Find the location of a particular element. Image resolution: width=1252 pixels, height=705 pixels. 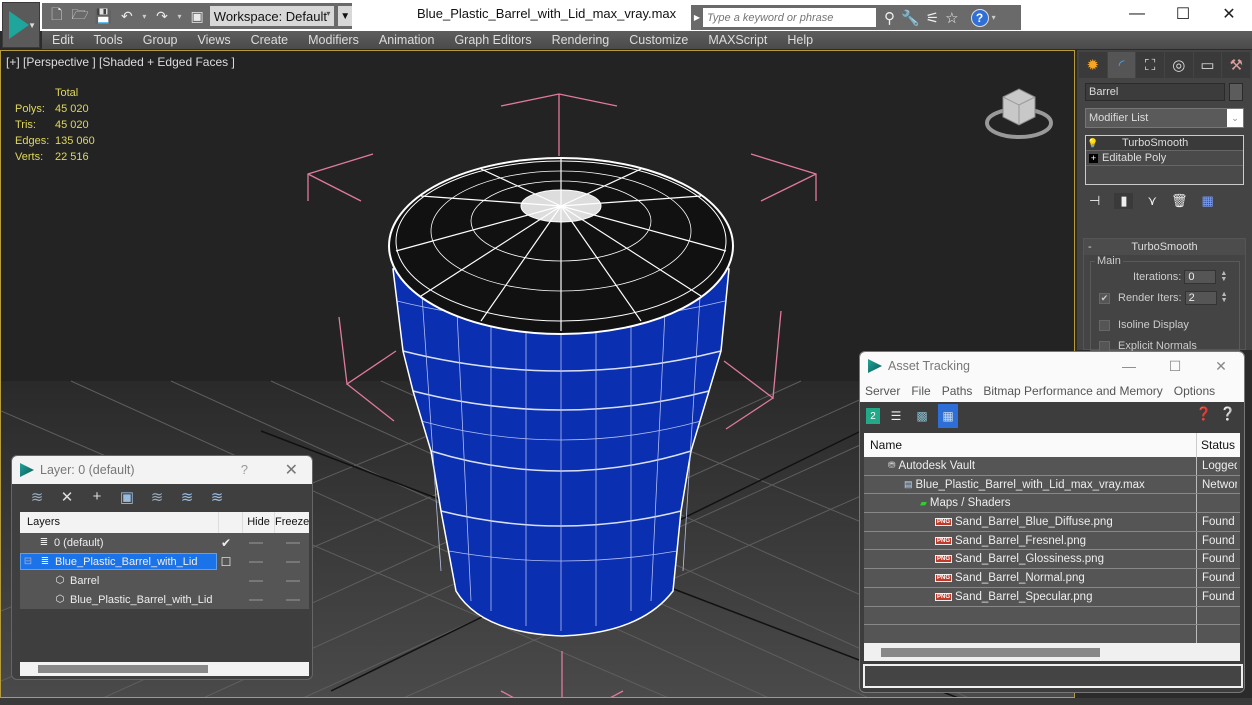

viewcube-icon is located at coordinates (1019, 111).